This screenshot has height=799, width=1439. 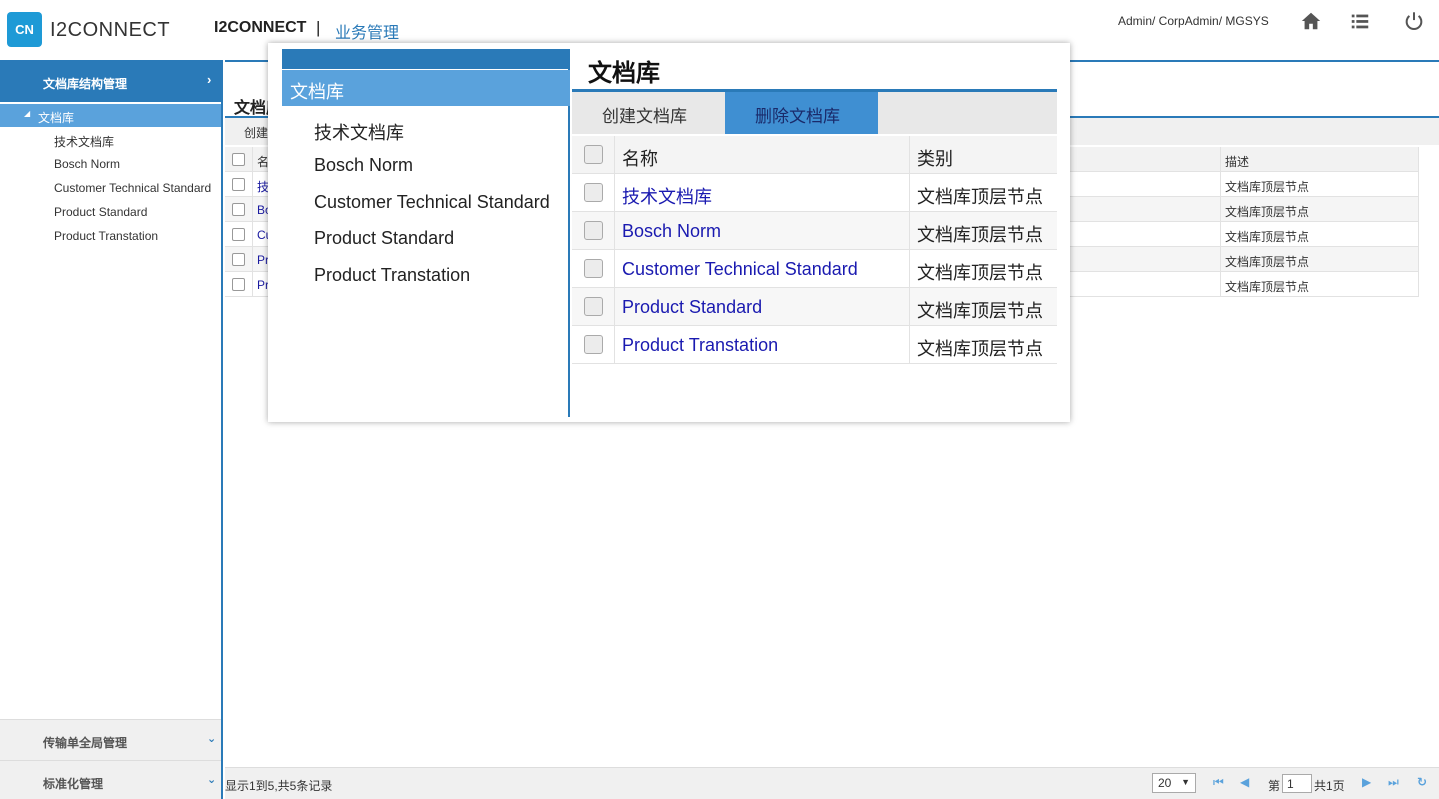 I want to click on zoom-select-all-checkbox, so click(x=593, y=154).